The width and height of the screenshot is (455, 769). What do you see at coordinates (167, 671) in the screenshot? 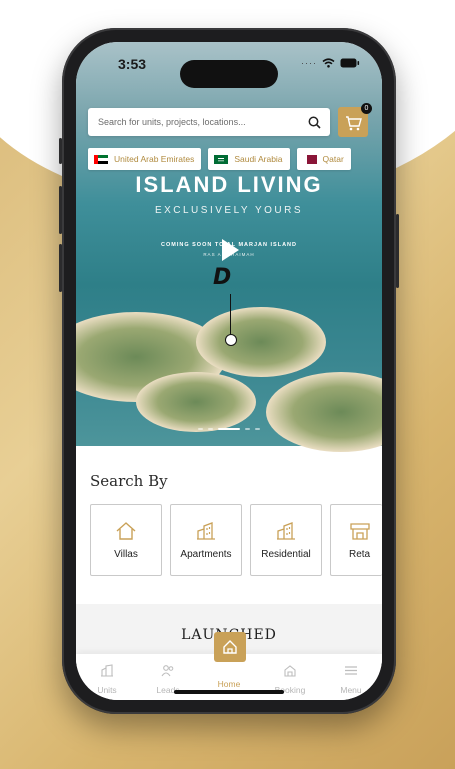
I see `leads-icon` at bounding box center [167, 671].